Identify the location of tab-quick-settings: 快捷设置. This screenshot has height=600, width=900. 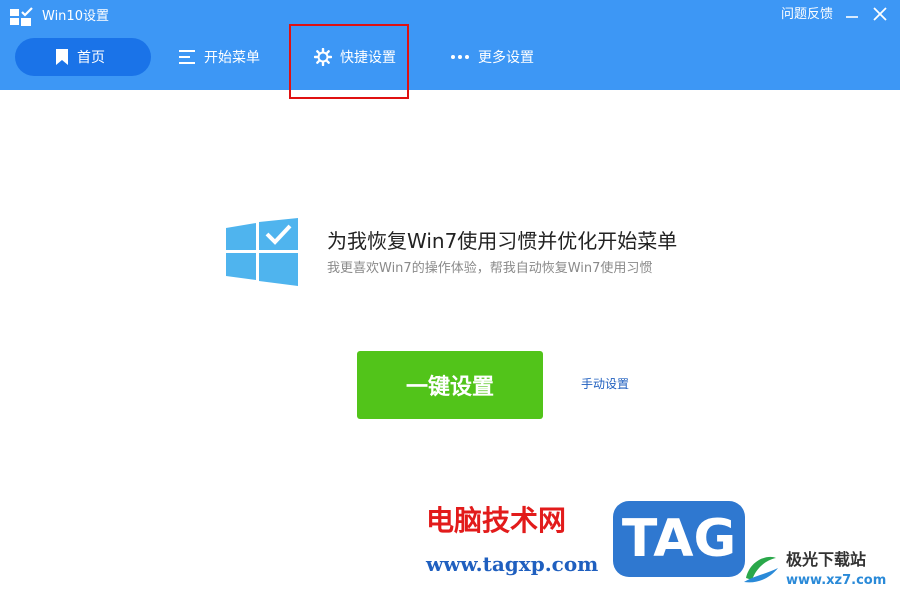
(355, 57).